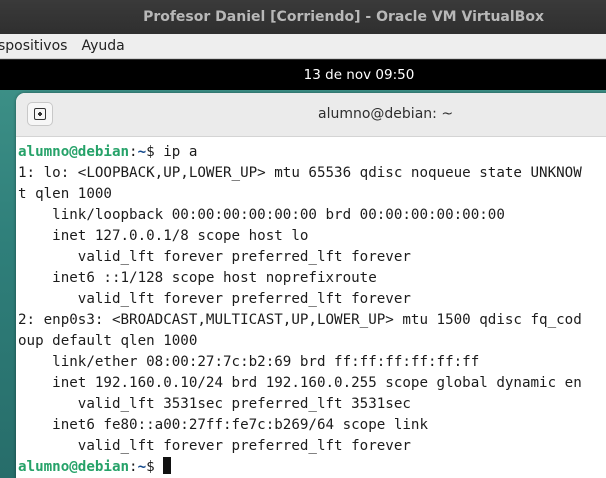  Describe the element at coordinates (176, 152) in the screenshot. I see `command-text: ip a` at that location.